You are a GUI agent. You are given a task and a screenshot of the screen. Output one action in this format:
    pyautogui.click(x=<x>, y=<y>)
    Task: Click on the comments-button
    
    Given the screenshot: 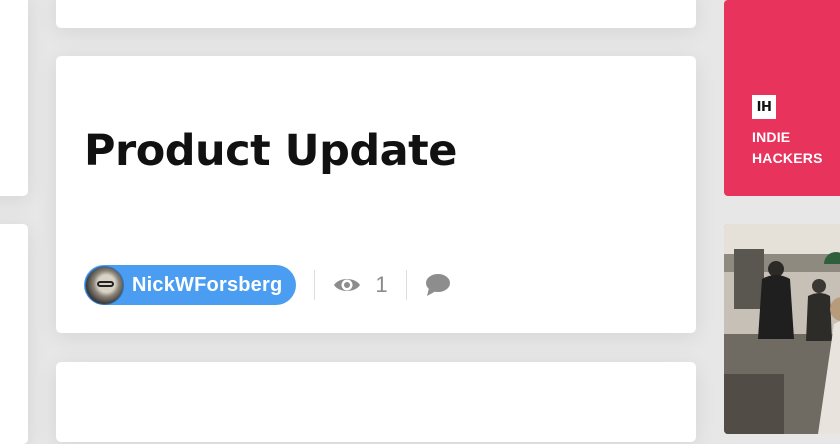 What is the action you would take?
    pyautogui.click(x=438, y=285)
    